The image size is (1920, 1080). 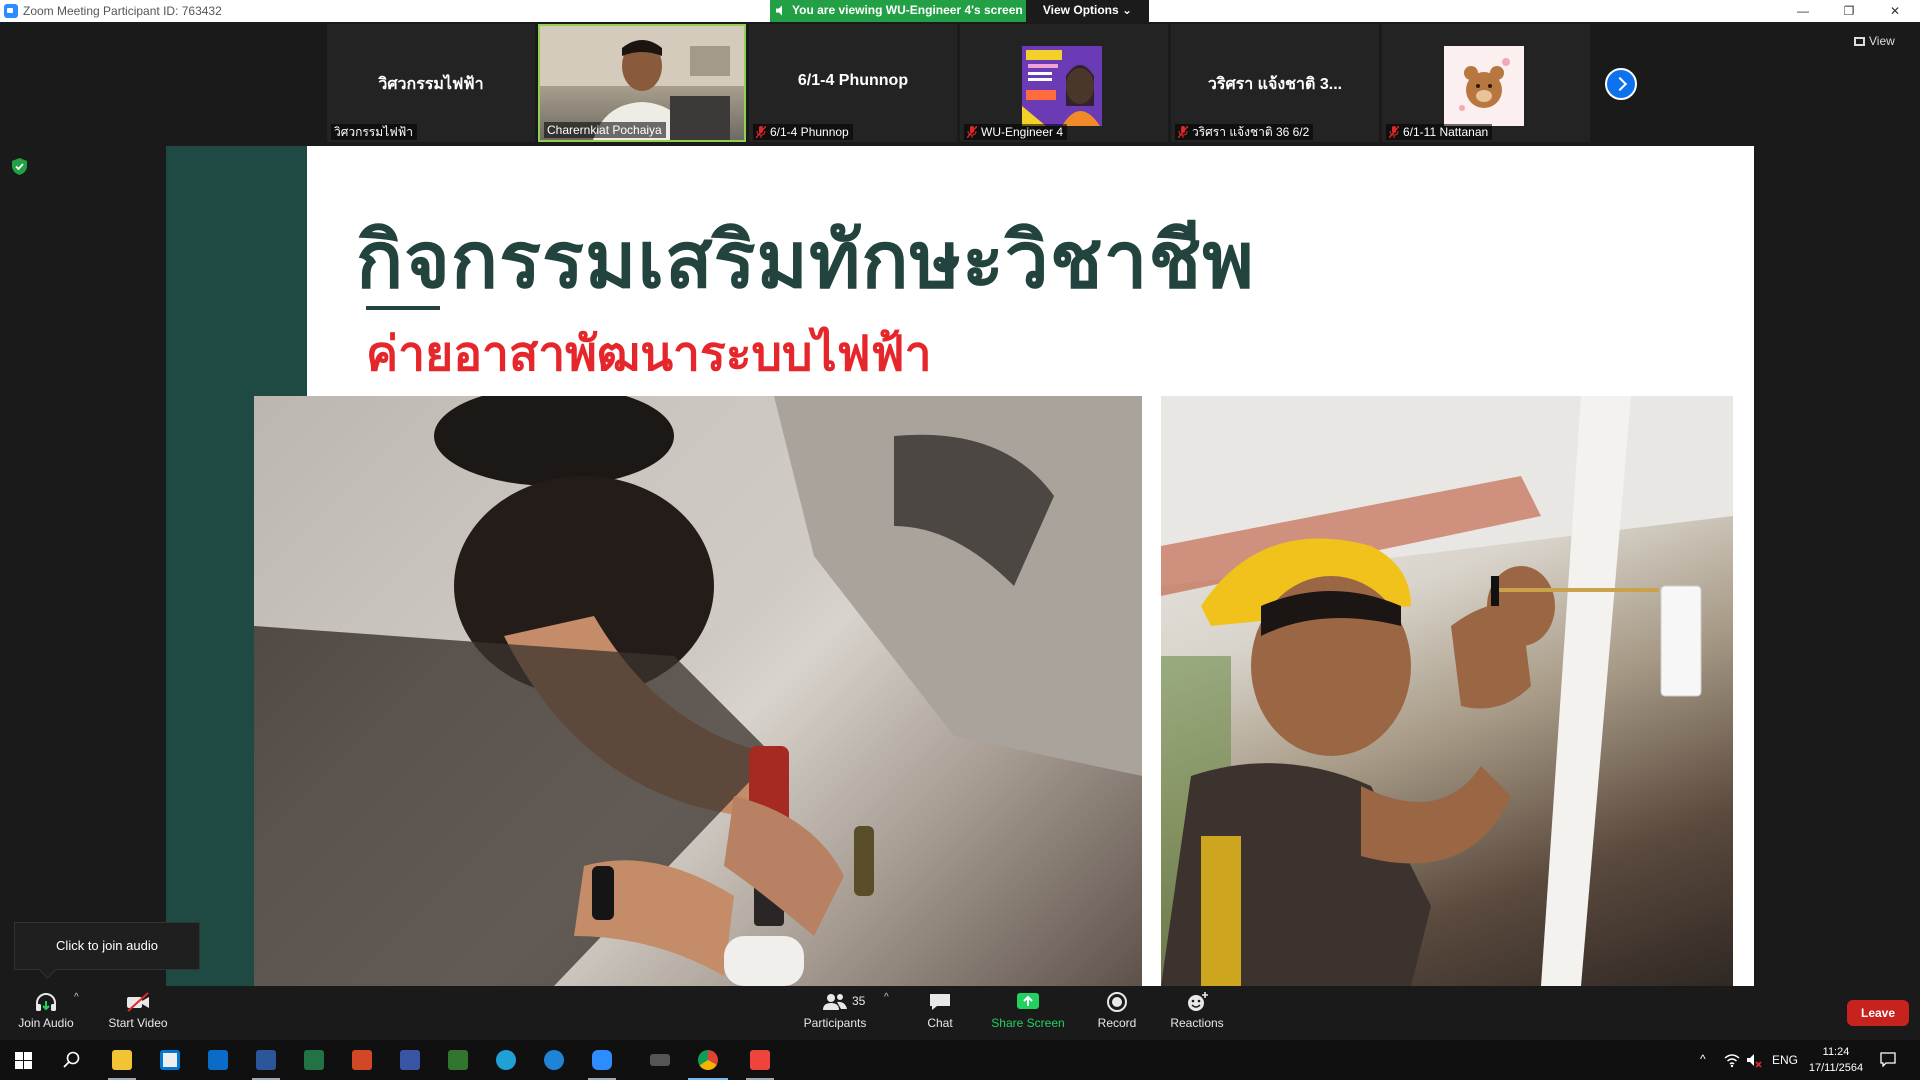 What do you see at coordinates (1895, 11) in the screenshot?
I see `close-button: ✕` at bounding box center [1895, 11].